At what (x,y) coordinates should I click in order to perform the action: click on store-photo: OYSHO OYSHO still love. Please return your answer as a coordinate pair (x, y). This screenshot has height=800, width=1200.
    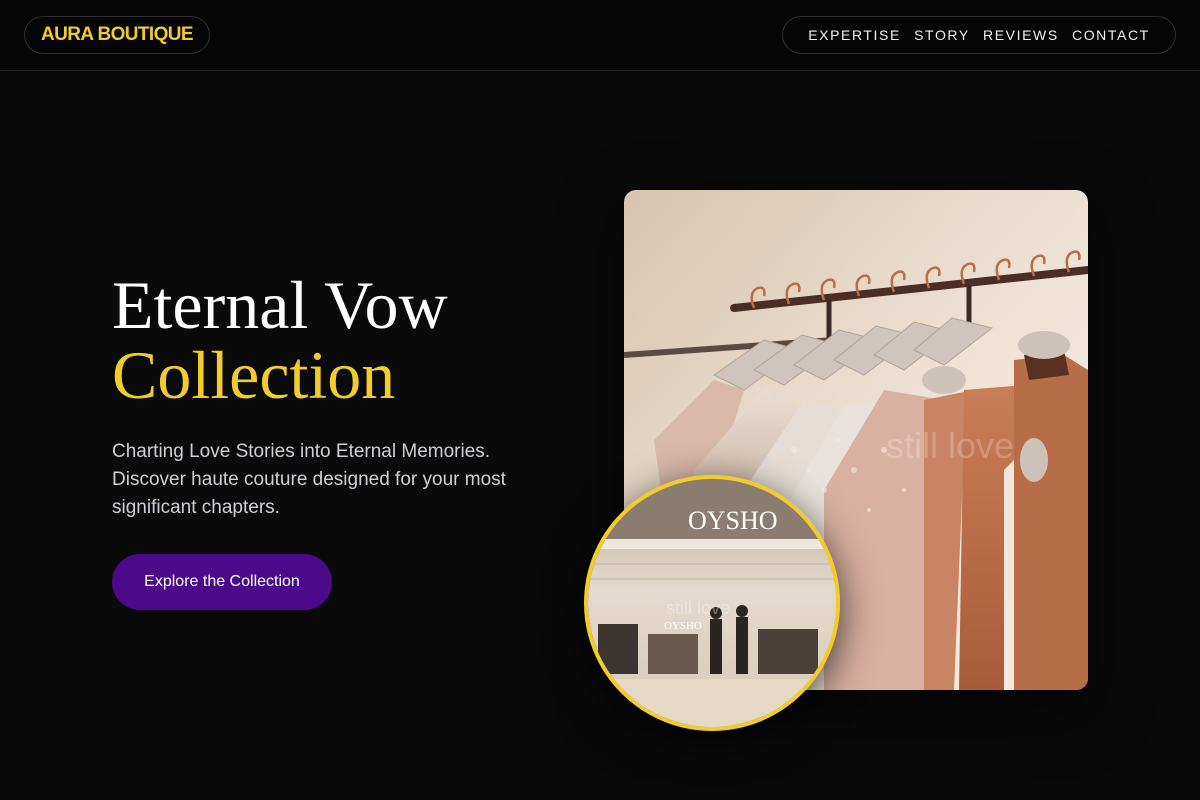
    Looking at the image, I should click on (712, 603).